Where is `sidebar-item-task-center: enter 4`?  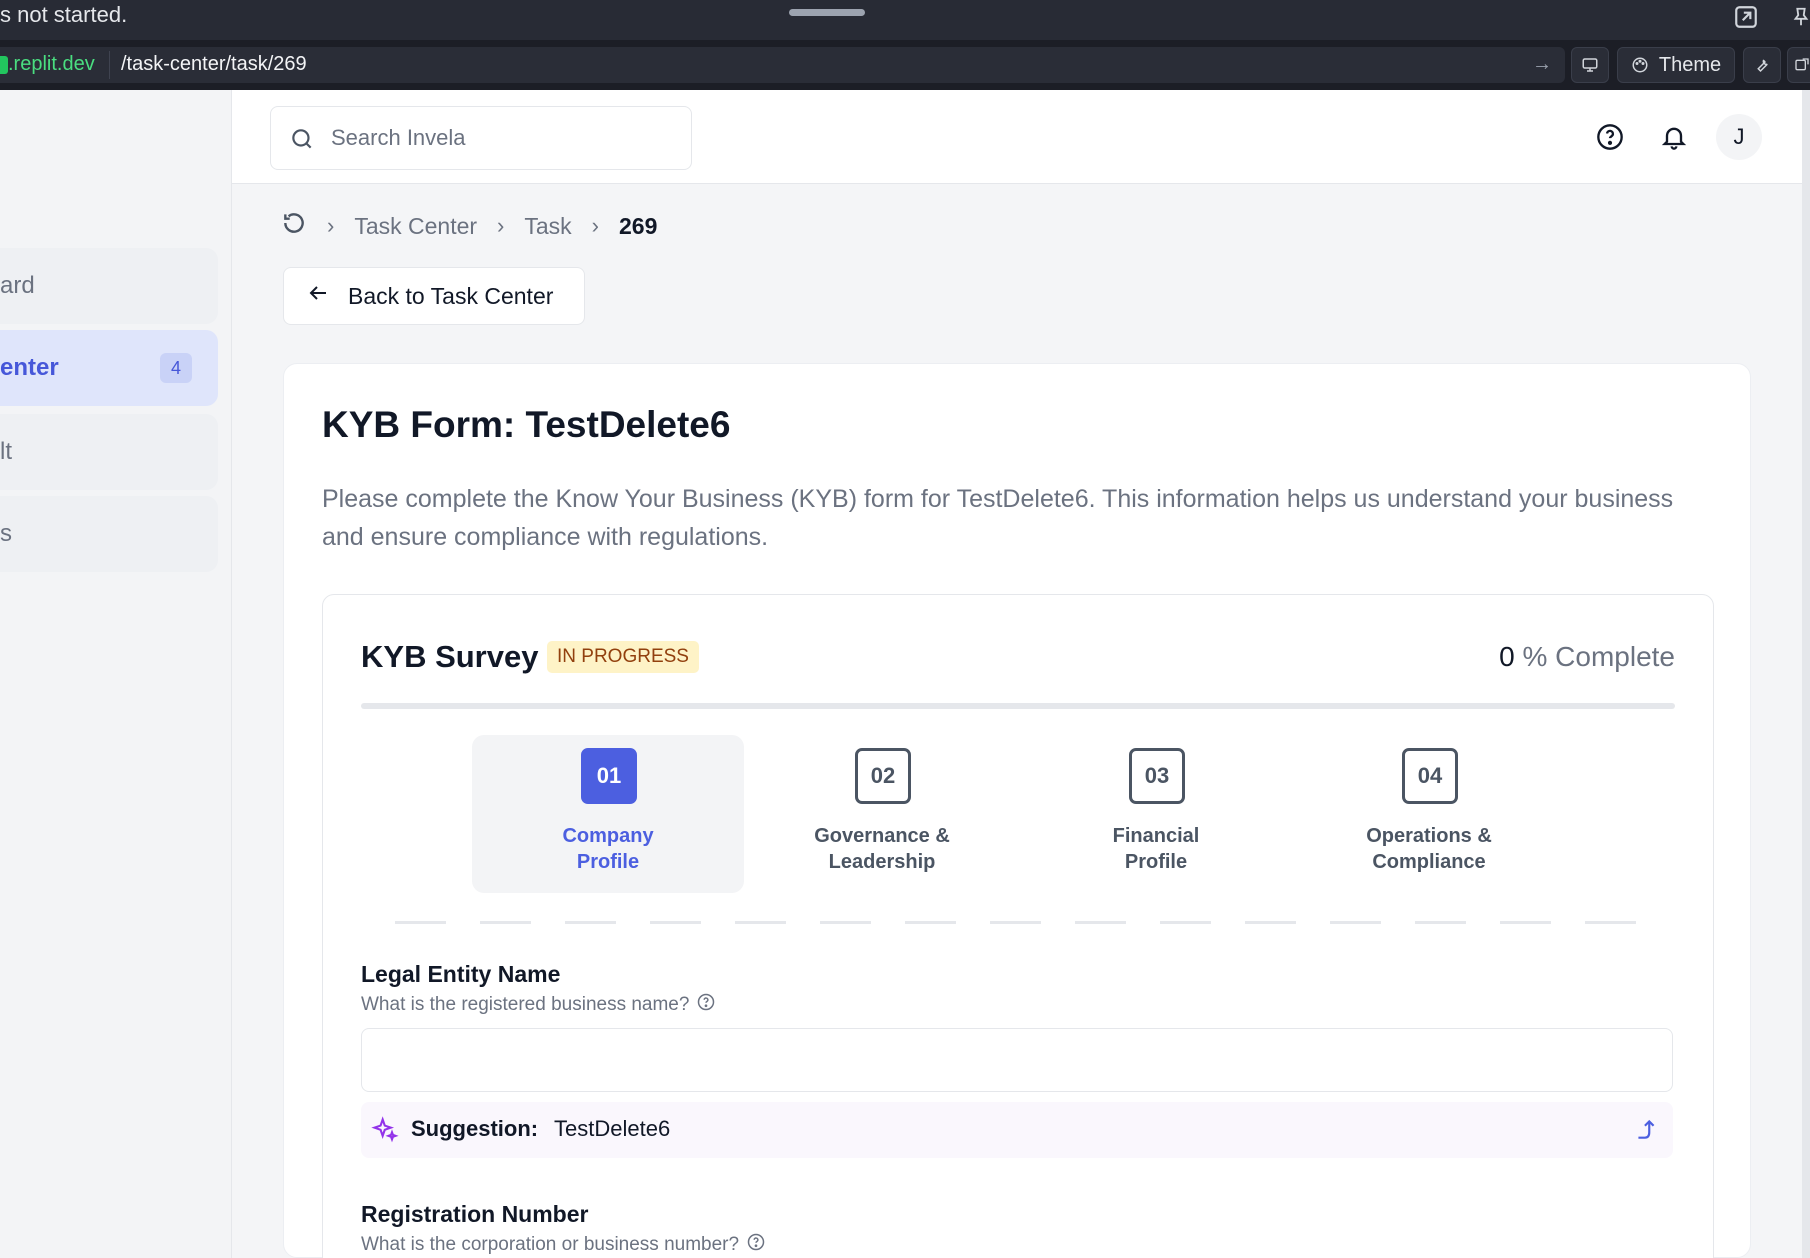
sidebar-item-task-center: enter 4 is located at coordinates (109, 368).